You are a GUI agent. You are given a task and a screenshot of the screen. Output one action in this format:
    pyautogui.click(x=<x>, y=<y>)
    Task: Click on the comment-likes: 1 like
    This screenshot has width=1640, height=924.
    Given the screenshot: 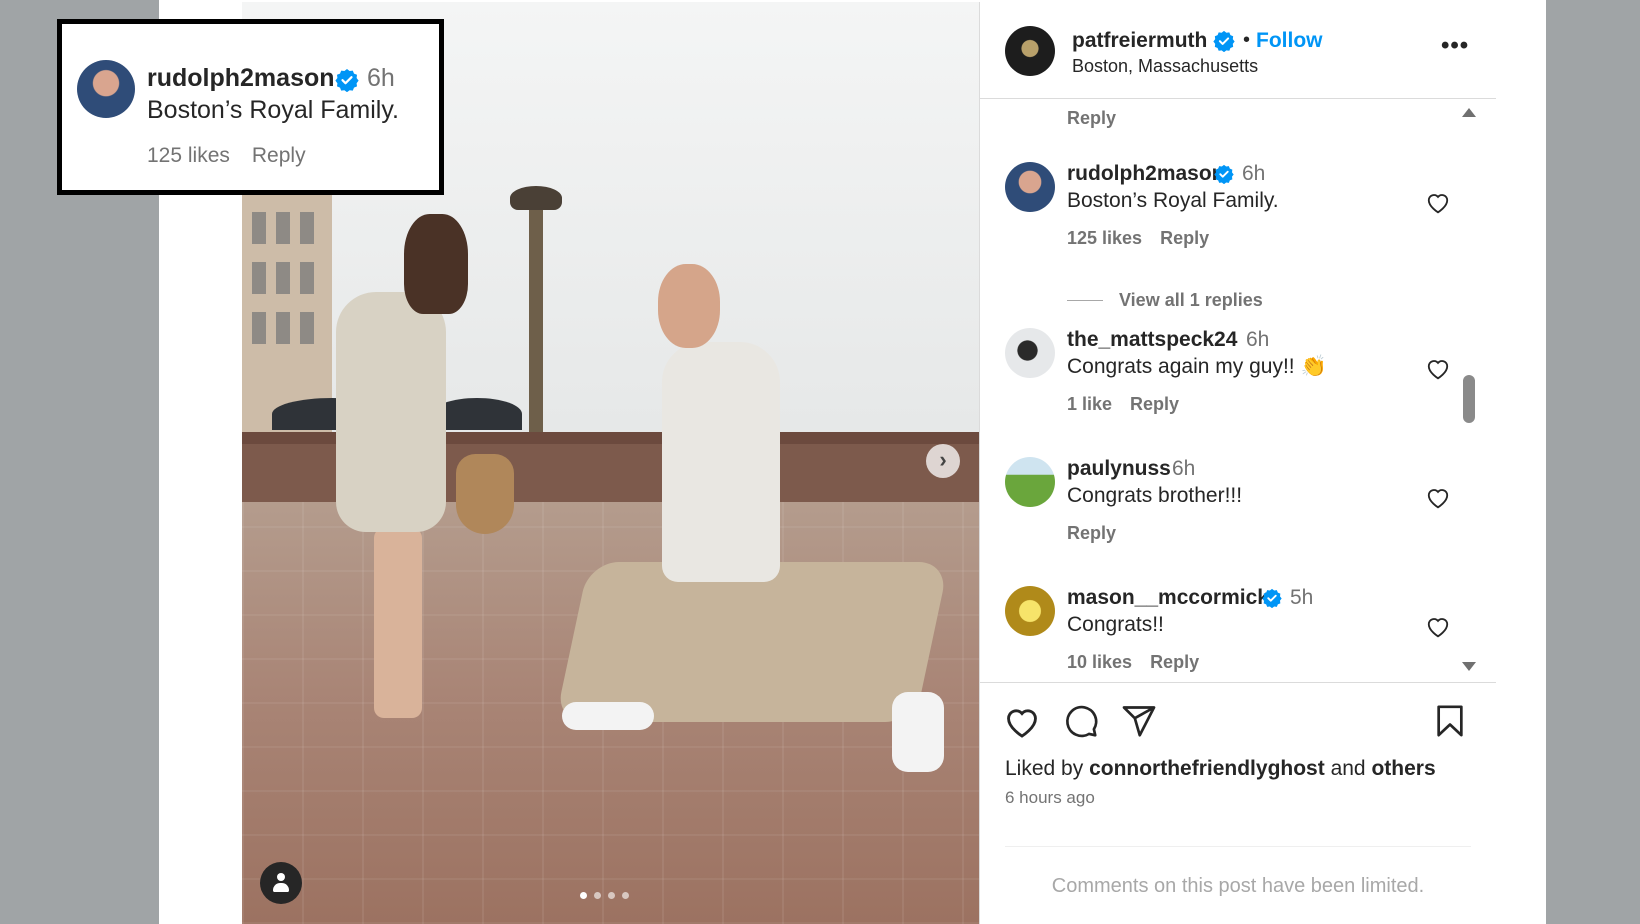 What is the action you would take?
    pyautogui.click(x=1089, y=404)
    